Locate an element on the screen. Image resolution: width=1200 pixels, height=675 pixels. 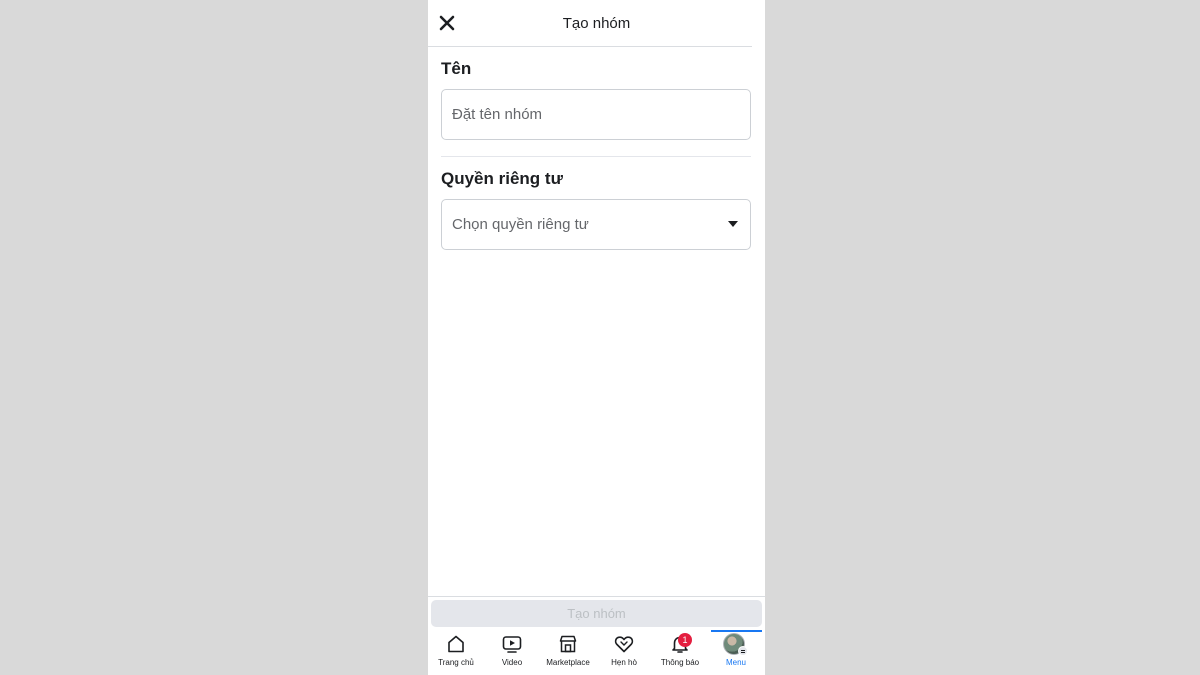
tab-marketplace: Marketplace is located at coordinates (568, 652).